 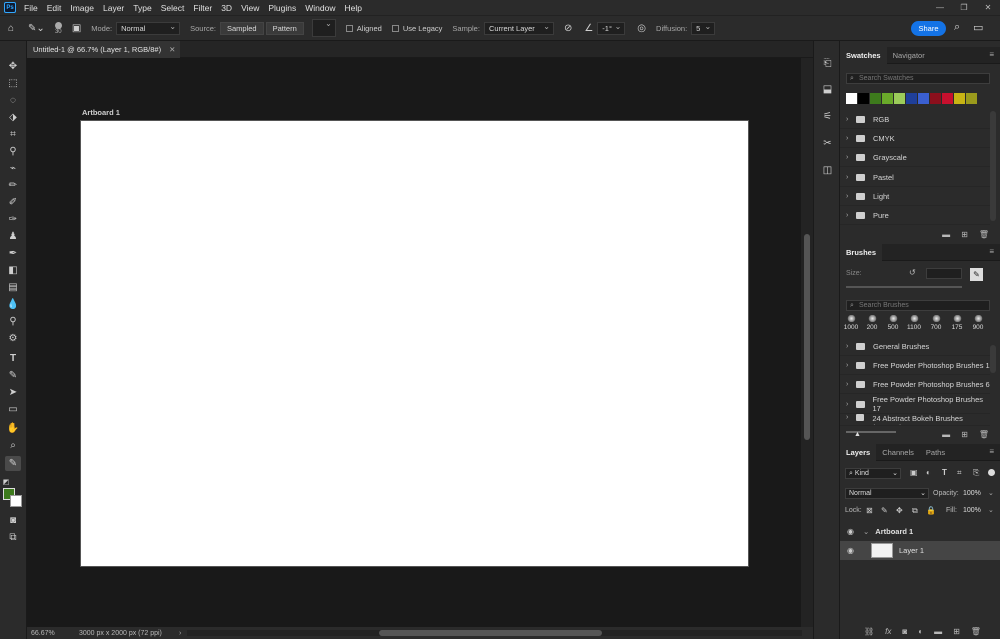 What do you see at coordinates (851, 323) in the screenshot?
I see `brush-preset: 1000` at bounding box center [851, 323].